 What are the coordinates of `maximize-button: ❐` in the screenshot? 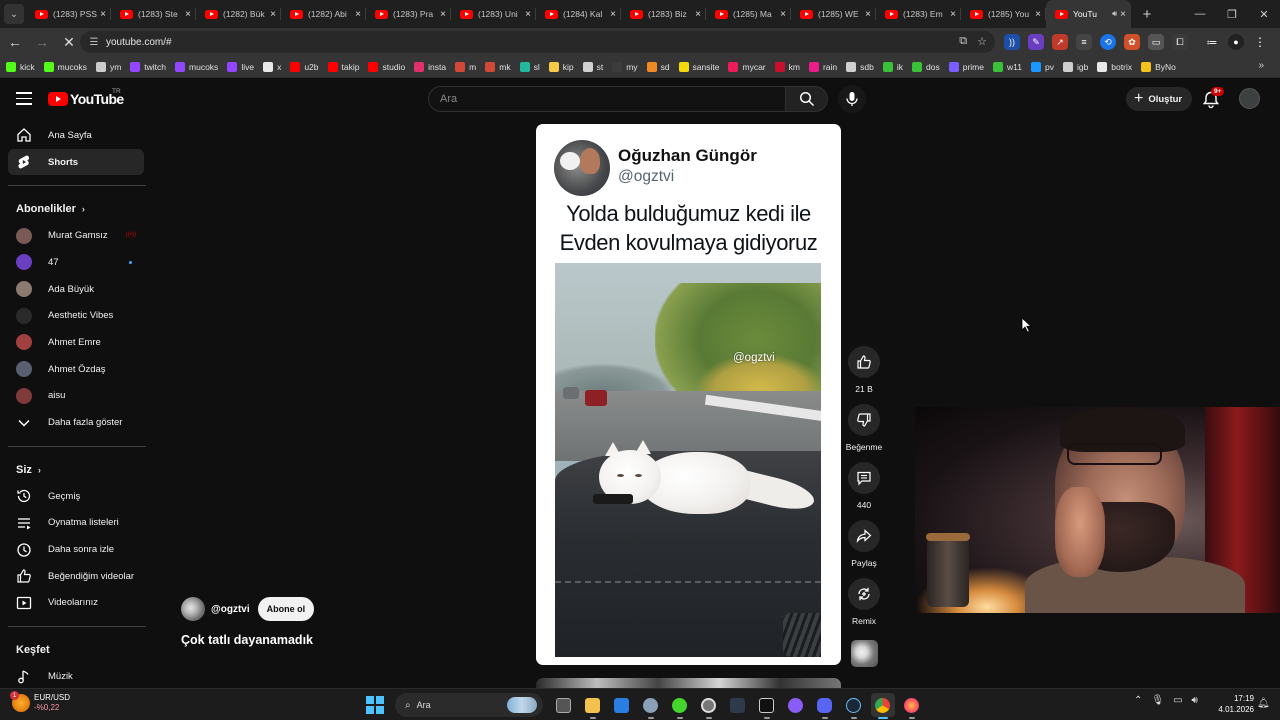 It's located at (1232, 14).